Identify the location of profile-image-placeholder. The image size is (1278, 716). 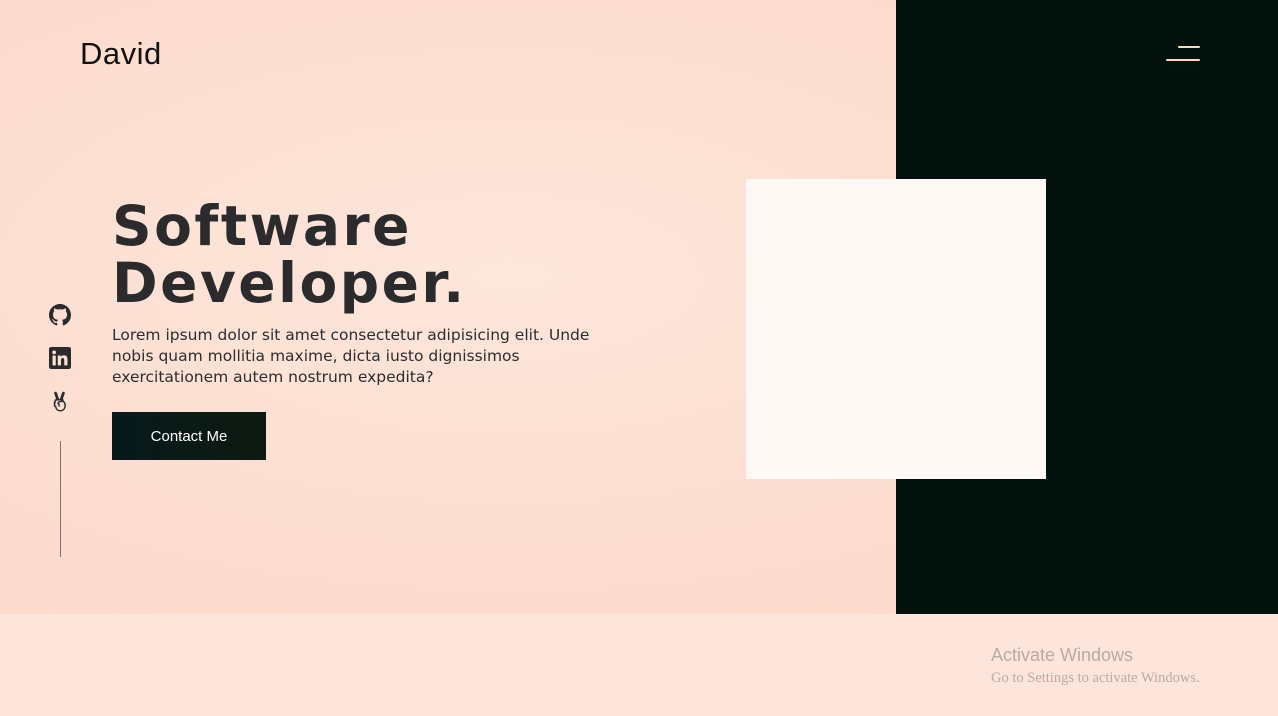
(896, 329).